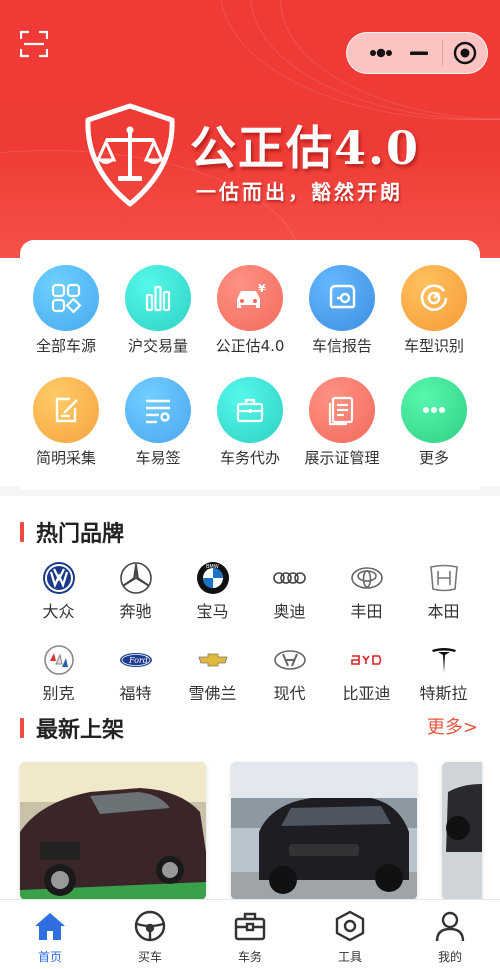 The width and height of the screenshot is (500, 969). Describe the element at coordinates (80, 534) in the screenshot. I see `hot-brands-title: 热门品牌` at that location.